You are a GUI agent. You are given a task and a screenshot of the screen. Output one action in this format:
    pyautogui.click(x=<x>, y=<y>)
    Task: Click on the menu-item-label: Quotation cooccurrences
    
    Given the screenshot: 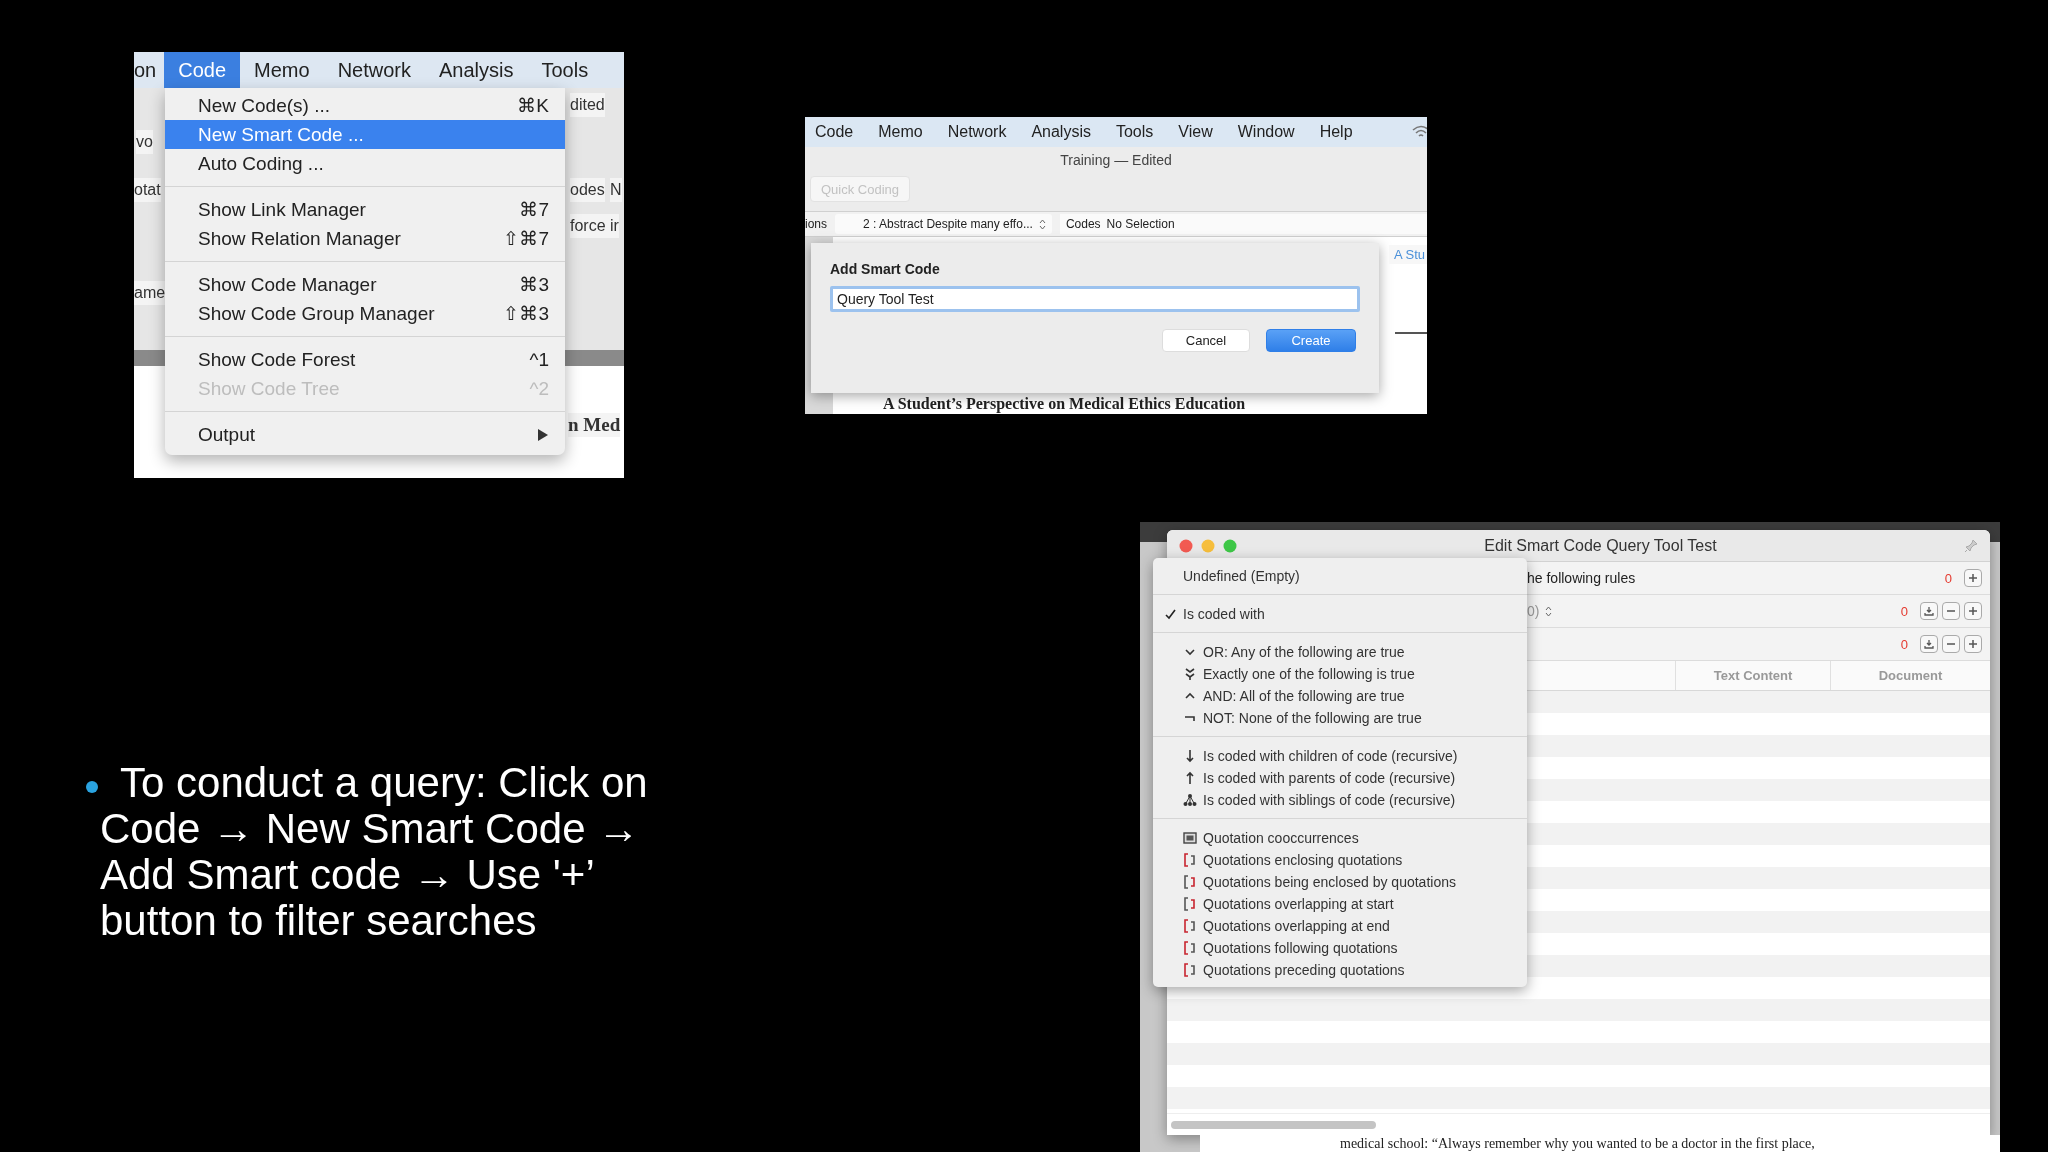 What is the action you would take?
    pyautogui.click(x=1281, y=838)
    